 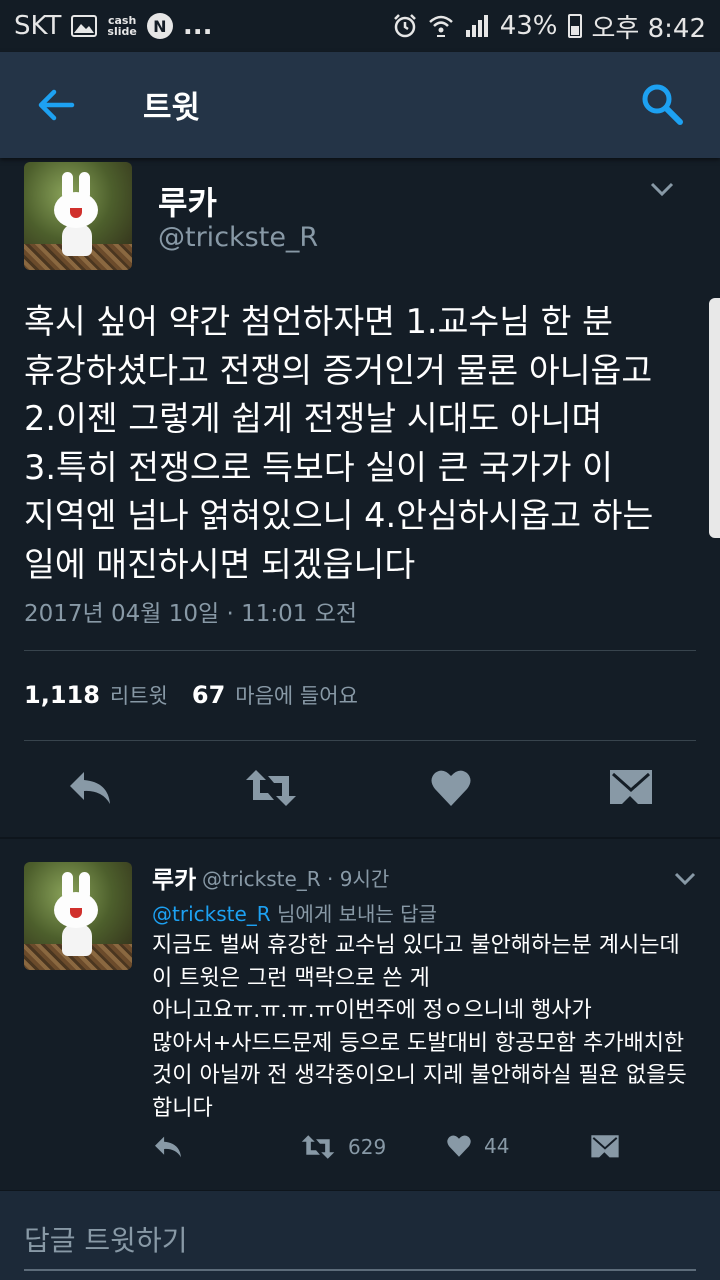 What do you see at coordinates (528, 26) in the screenshot?
I see `battery-percent: 43%` at bounding box center [528, 26].